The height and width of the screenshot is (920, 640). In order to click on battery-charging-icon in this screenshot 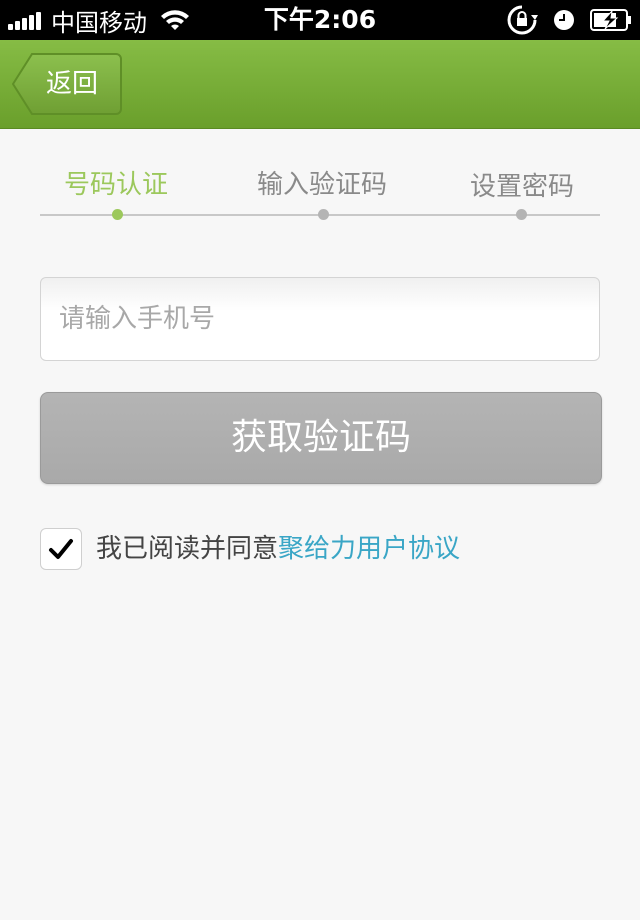, I will do `click(611, 20)`.